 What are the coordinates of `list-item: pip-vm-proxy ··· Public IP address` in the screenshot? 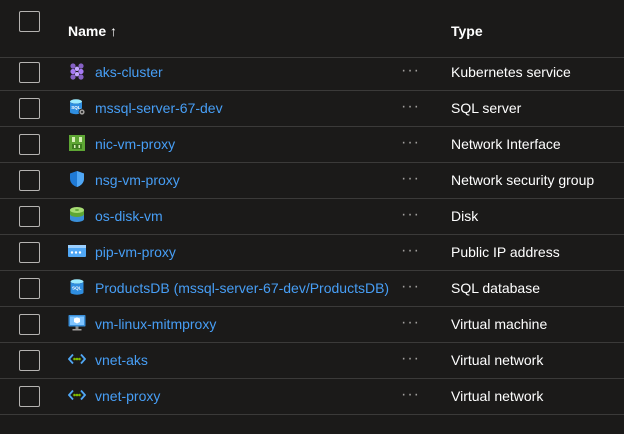 It's located at (312, 253).